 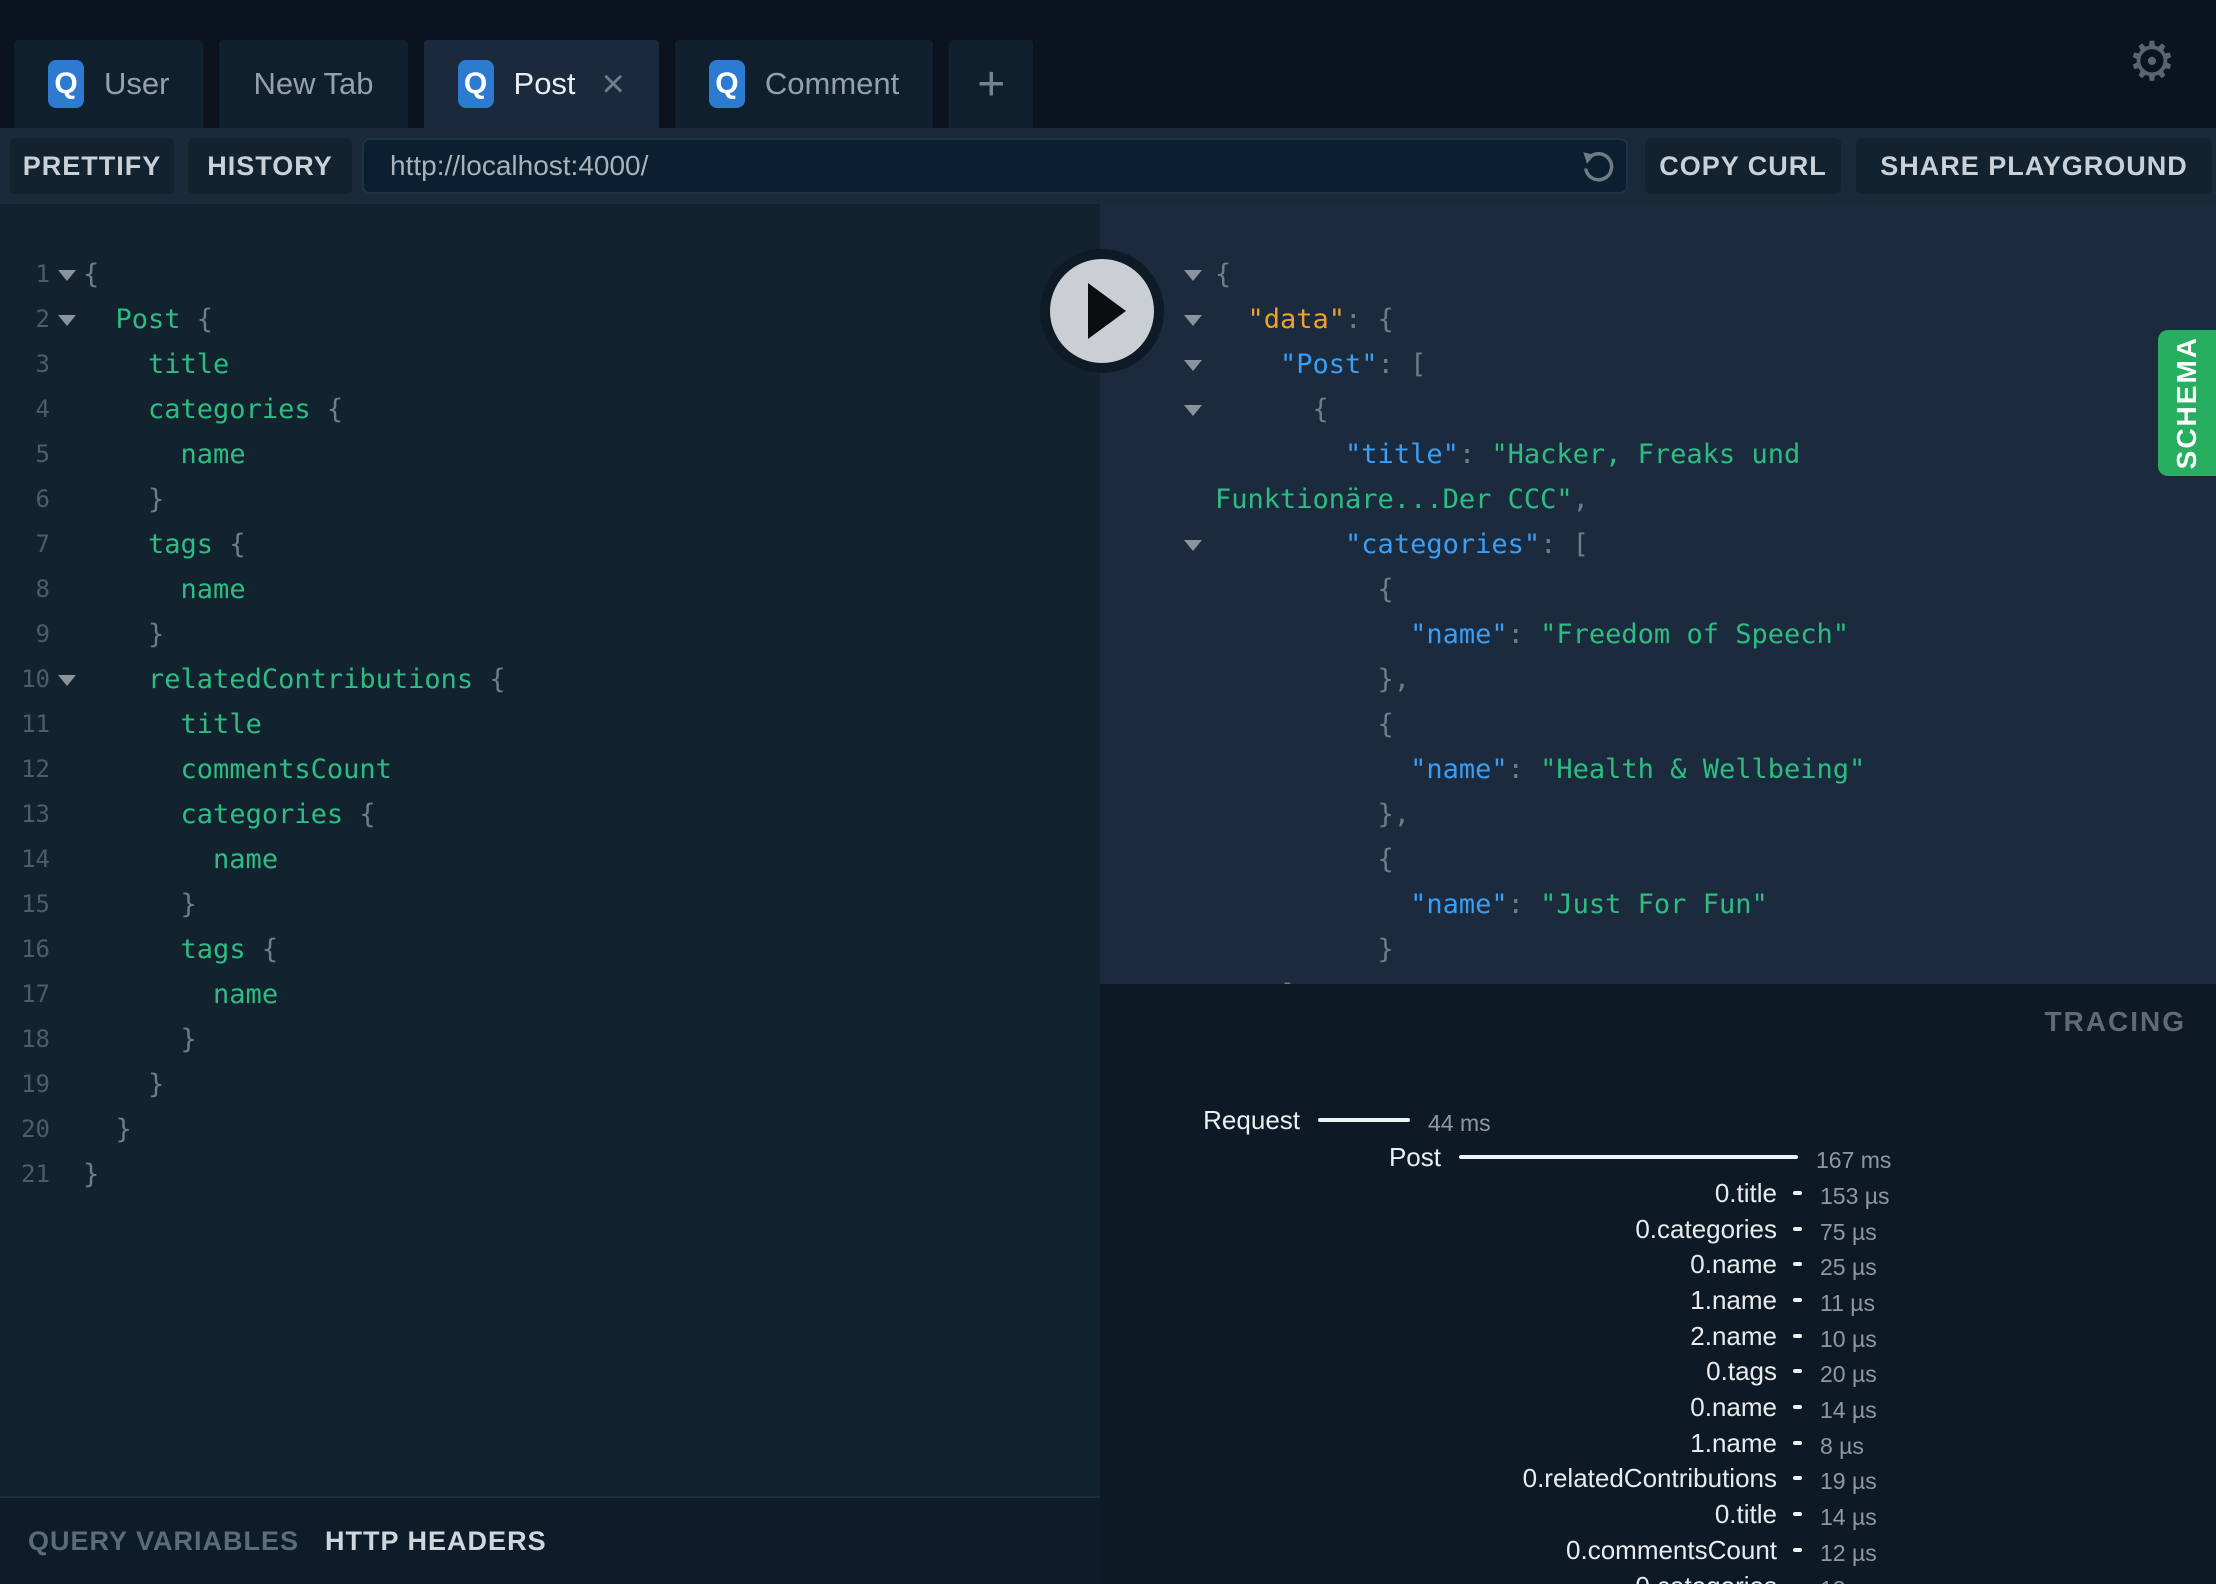 What do you see at coordinates (1658, 1514) in the screenshot?
I see `tracing-row: 0.title 14 µs` at bounding box center [1658, 1514].